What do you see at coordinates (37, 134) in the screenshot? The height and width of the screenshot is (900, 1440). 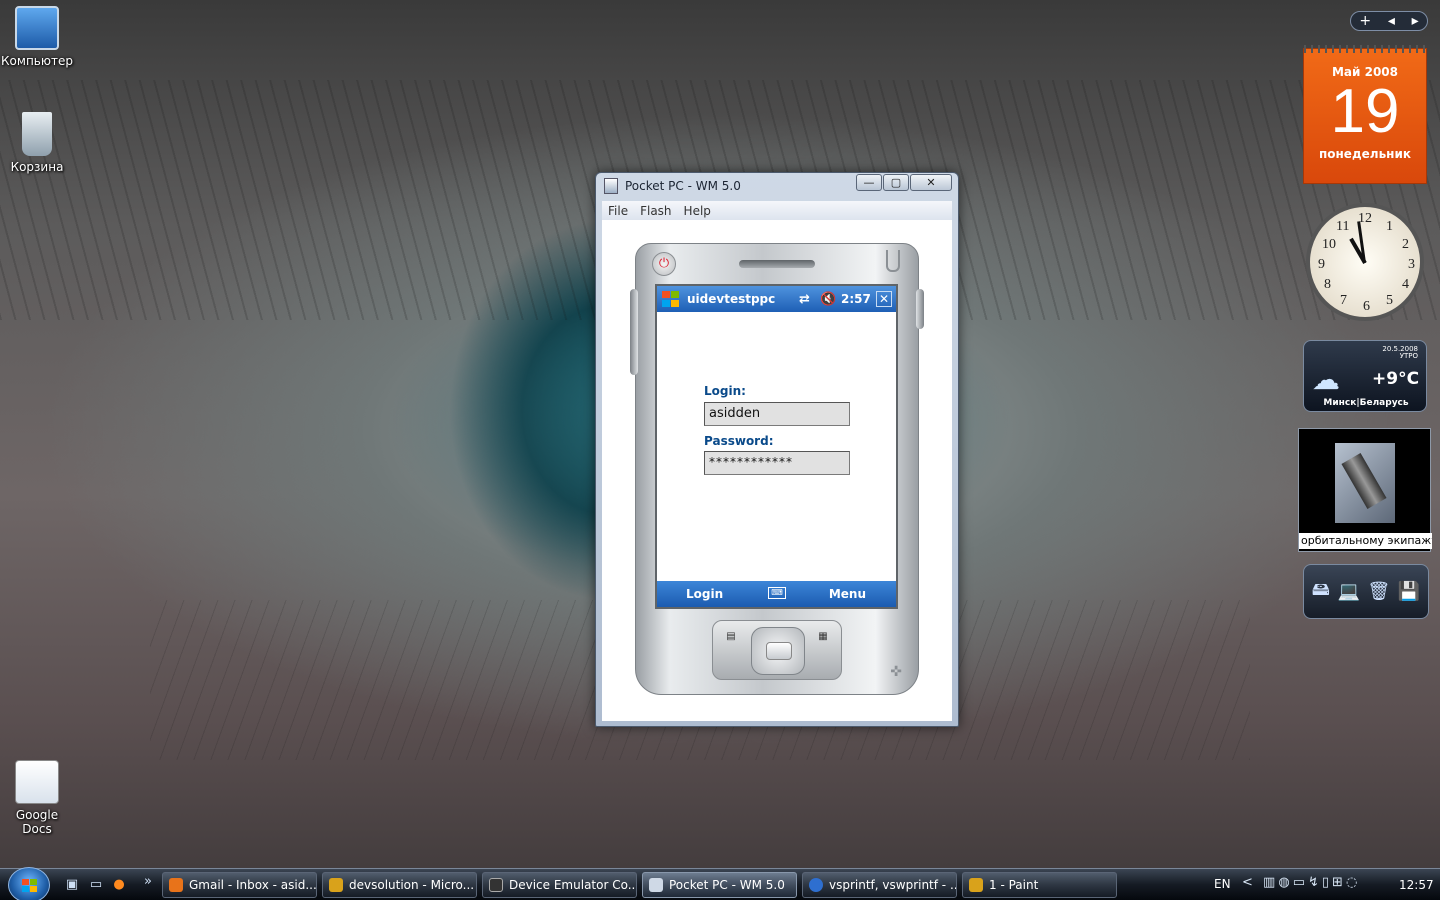 I see `recycle-bin-icon` at bounding box center [37, 134].